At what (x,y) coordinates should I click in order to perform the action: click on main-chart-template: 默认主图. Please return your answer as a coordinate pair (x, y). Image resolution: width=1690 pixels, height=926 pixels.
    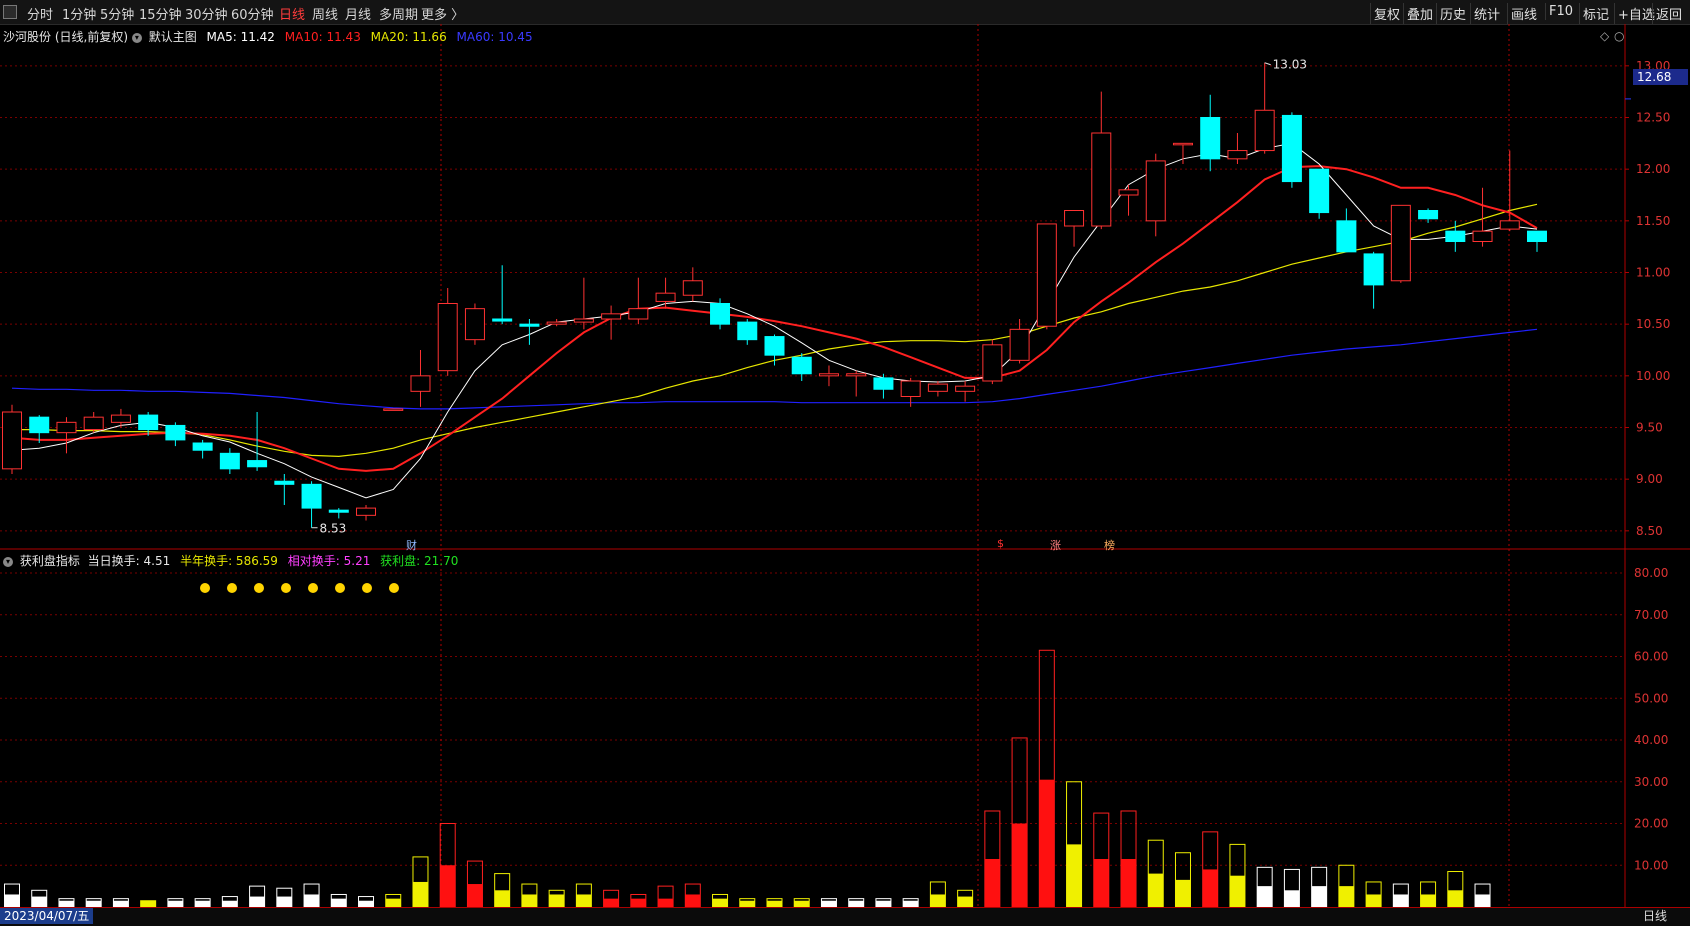
    Looking at the image, I should click on (173, 37).